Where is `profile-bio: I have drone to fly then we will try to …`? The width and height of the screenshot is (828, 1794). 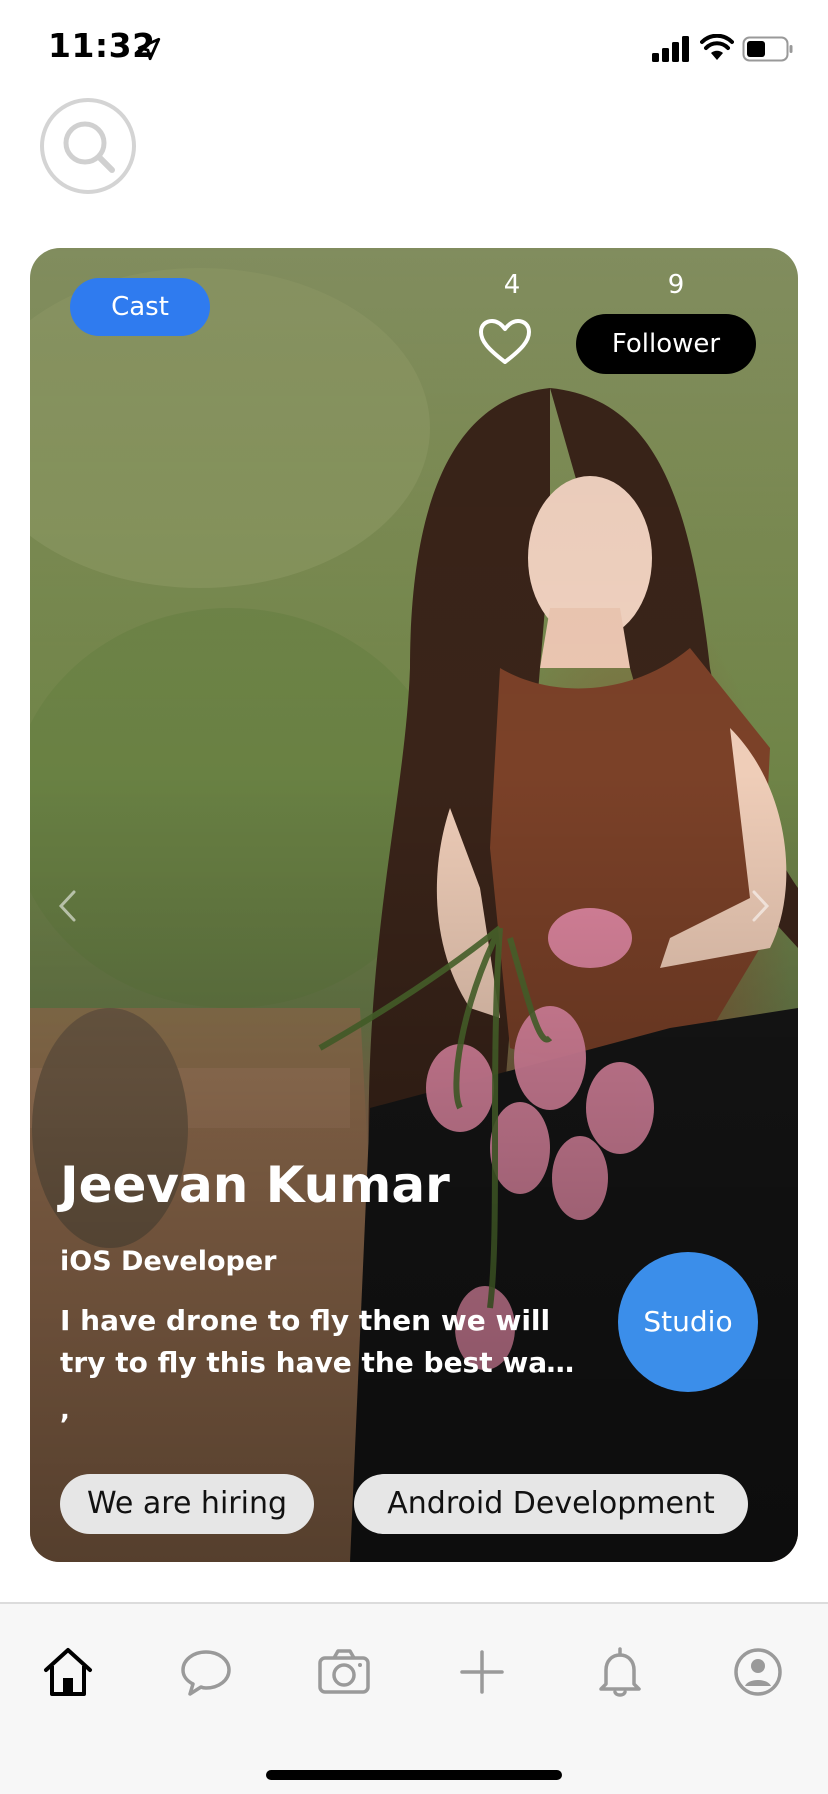 profile-bio: I have drone to fly then we will try to … is located at coordinates (312, 1341).